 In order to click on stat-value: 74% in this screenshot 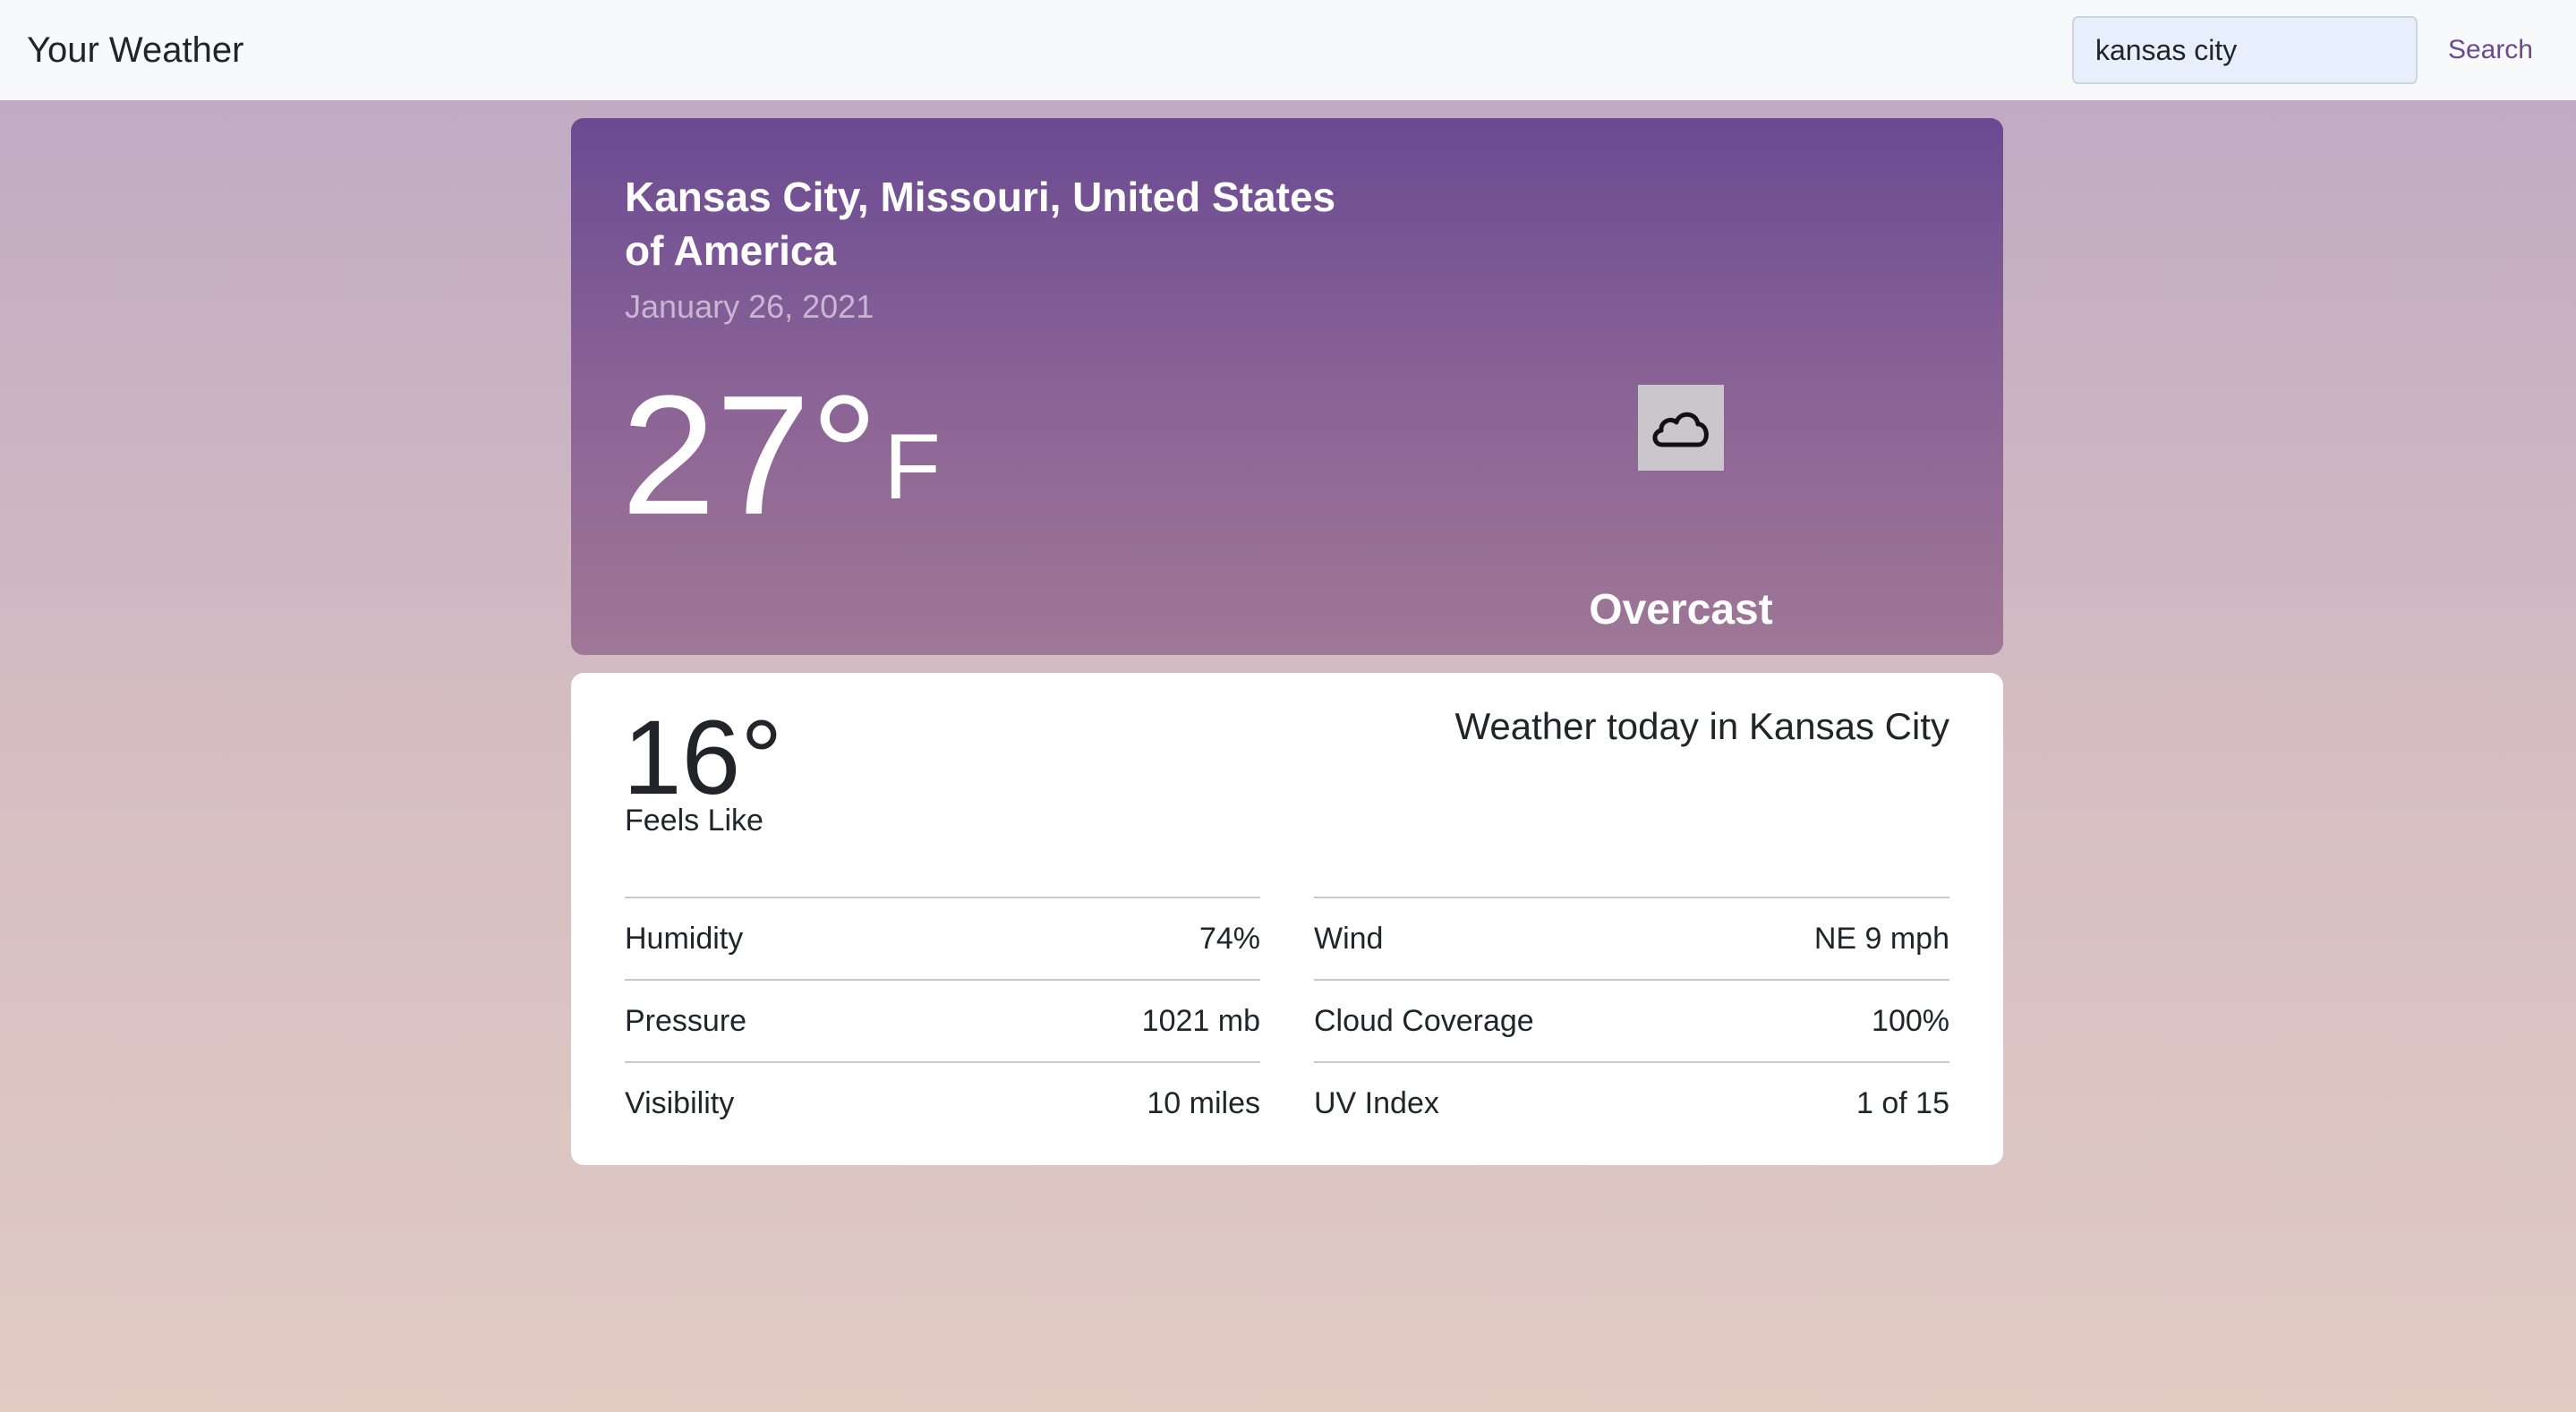, I will do `click(1229, 938)`.